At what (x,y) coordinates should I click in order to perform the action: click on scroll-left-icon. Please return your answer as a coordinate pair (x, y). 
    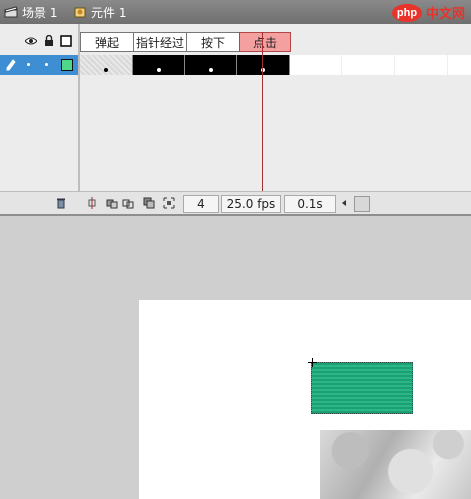
    Looking at the image, I should click on (344, 203).